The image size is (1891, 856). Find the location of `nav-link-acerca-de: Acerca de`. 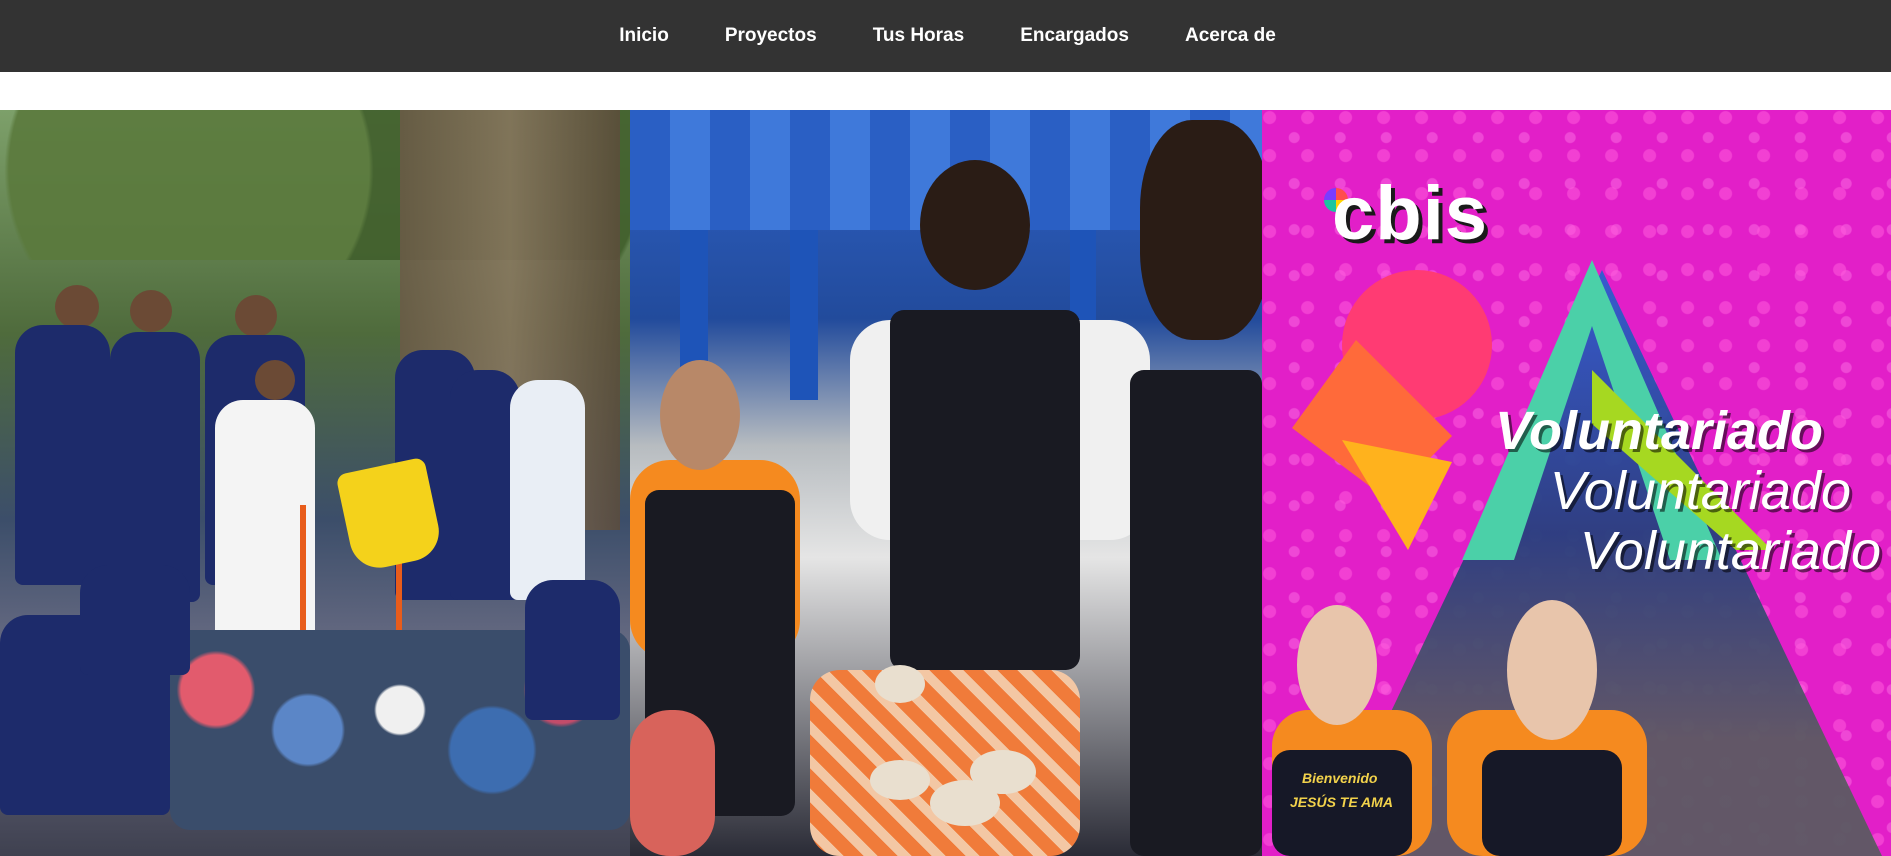

nav-link-acerca-de: Acerca de is located at coordinates (1230, 36).